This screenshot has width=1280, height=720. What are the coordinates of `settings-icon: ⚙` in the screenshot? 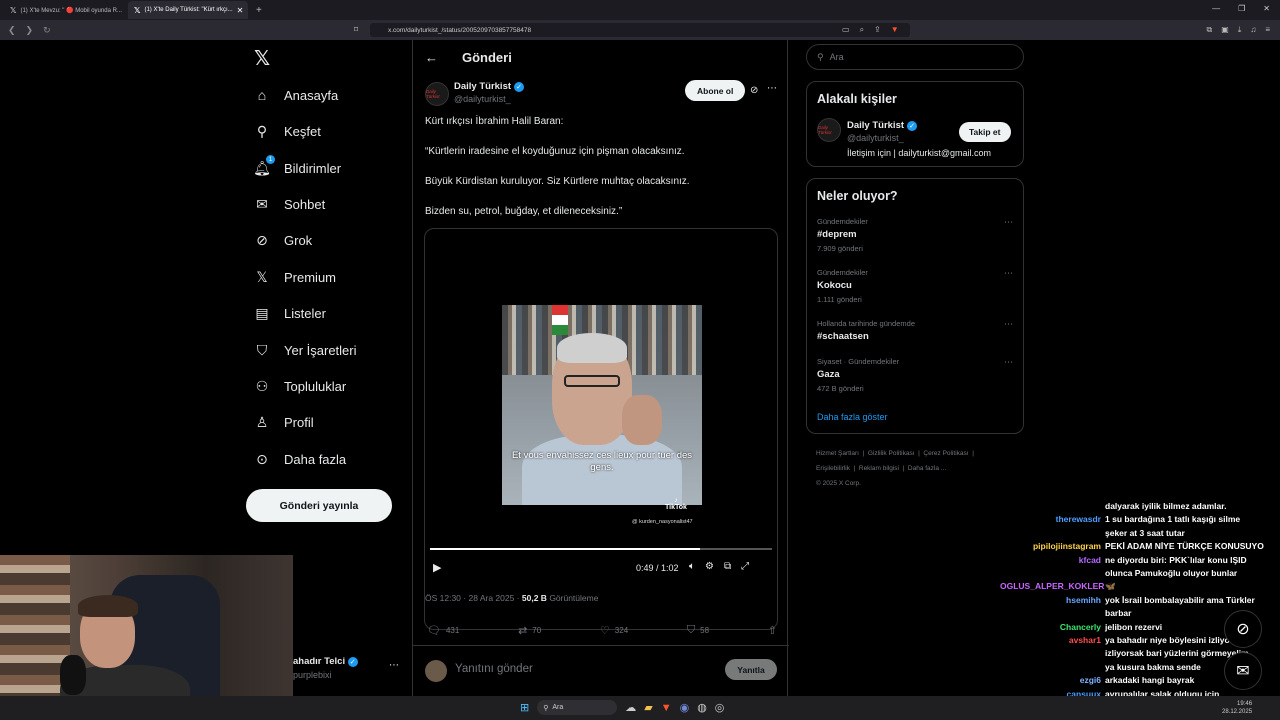 It's located at (709, 566).